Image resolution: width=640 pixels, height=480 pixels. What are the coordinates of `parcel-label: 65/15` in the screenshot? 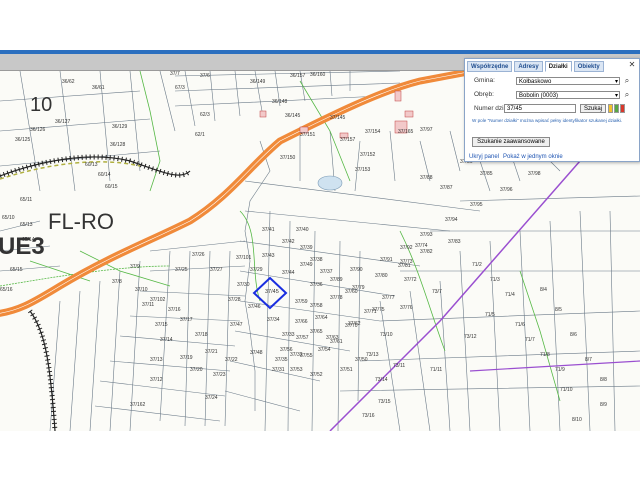 It's located at (16, 270).